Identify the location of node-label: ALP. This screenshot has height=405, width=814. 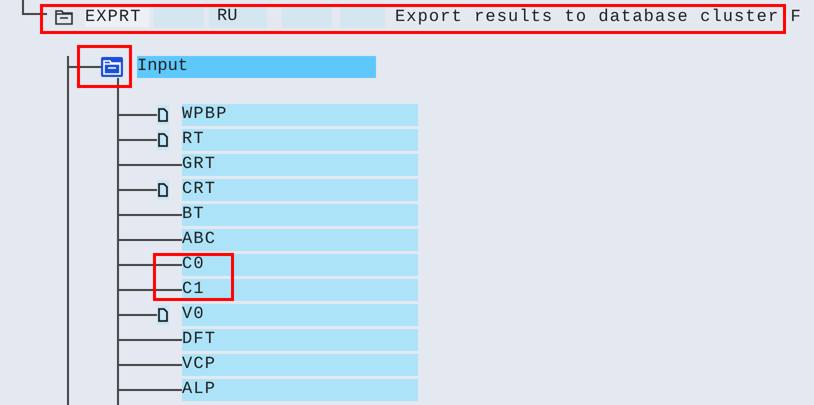
(300, 389).